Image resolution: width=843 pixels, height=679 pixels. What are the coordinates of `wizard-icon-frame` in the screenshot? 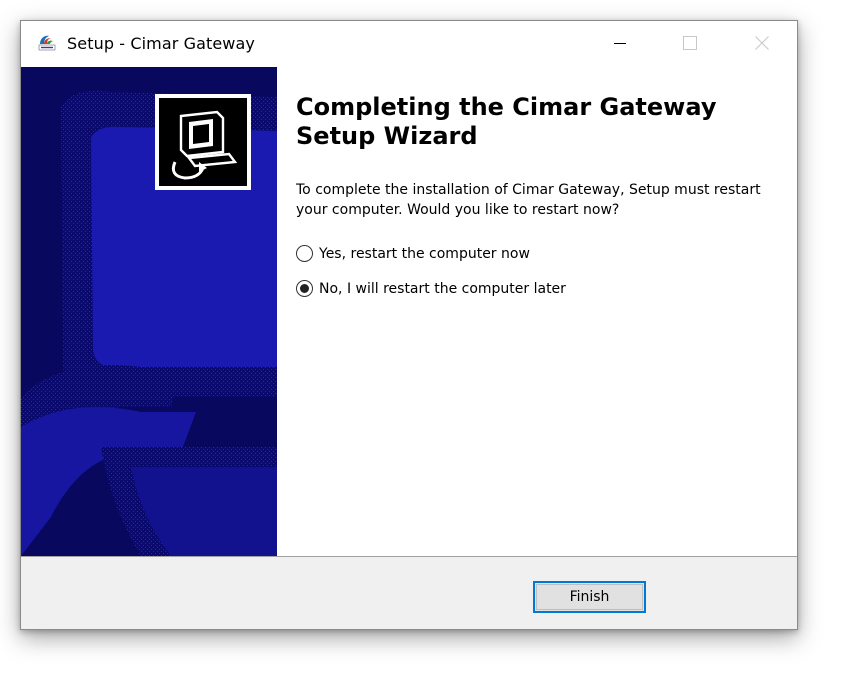 It's located at (203, 142).